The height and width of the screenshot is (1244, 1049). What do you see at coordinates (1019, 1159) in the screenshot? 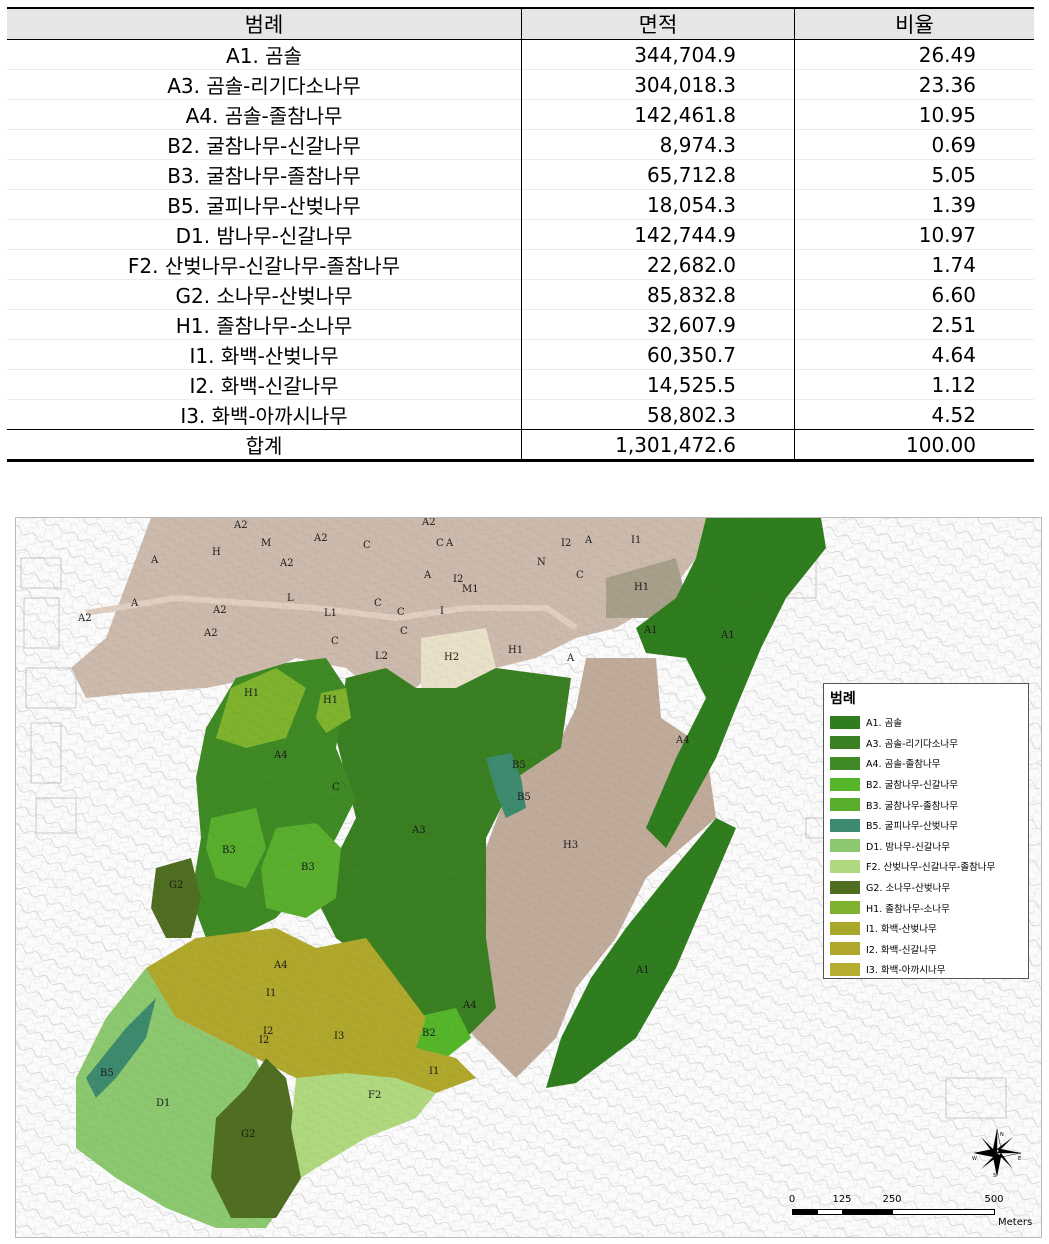
I see `compass-e: E` at bounding box center [1019, 1159].